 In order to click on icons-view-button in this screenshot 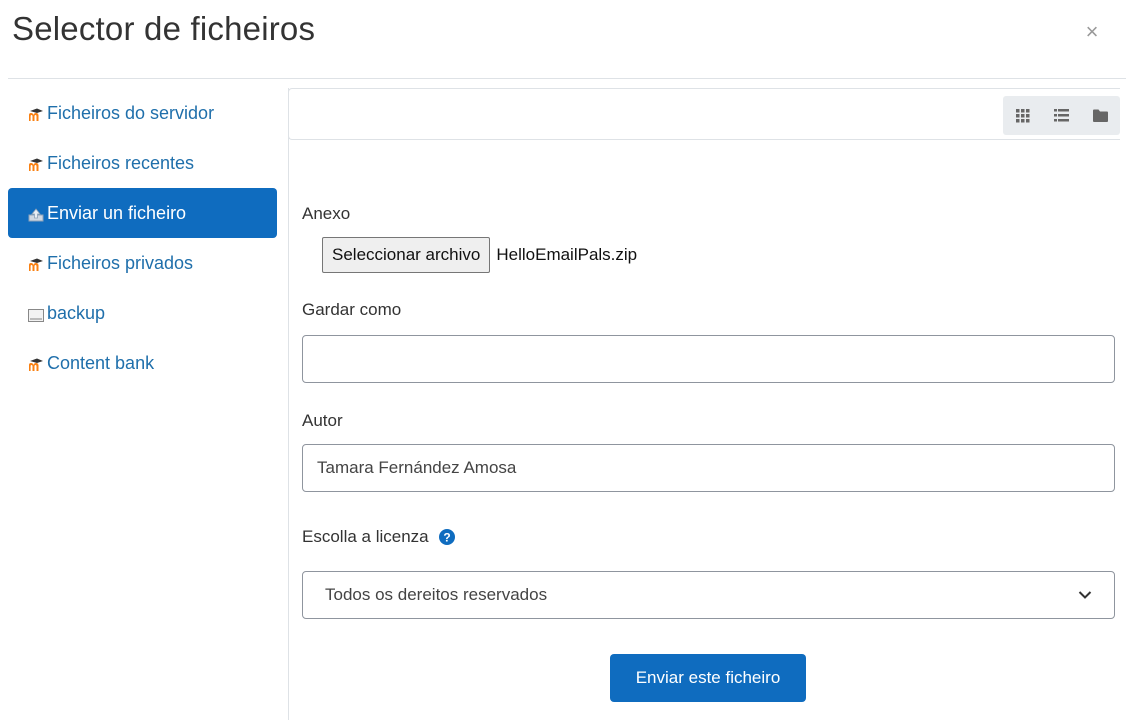, I will do `click(1023, 116)`.